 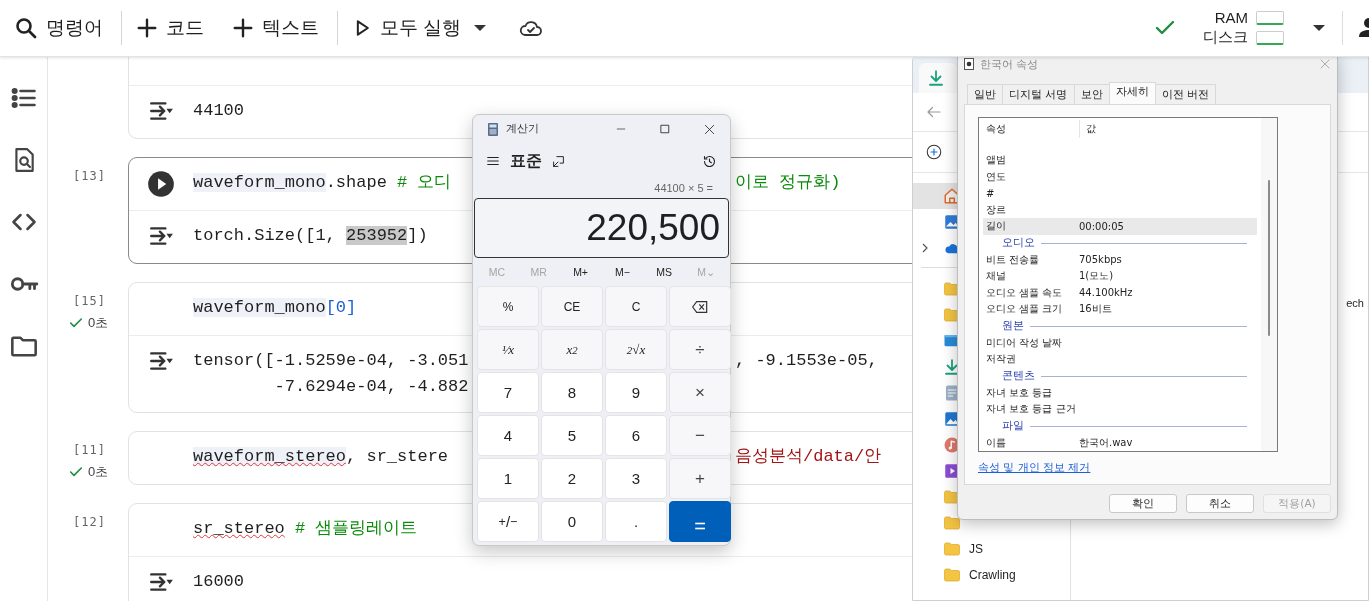 What do you see at coordinates (371, 387) in the screenshot?
I see `code-line: -7.6294e-04, -4.882` at bounding box center [371, 387].